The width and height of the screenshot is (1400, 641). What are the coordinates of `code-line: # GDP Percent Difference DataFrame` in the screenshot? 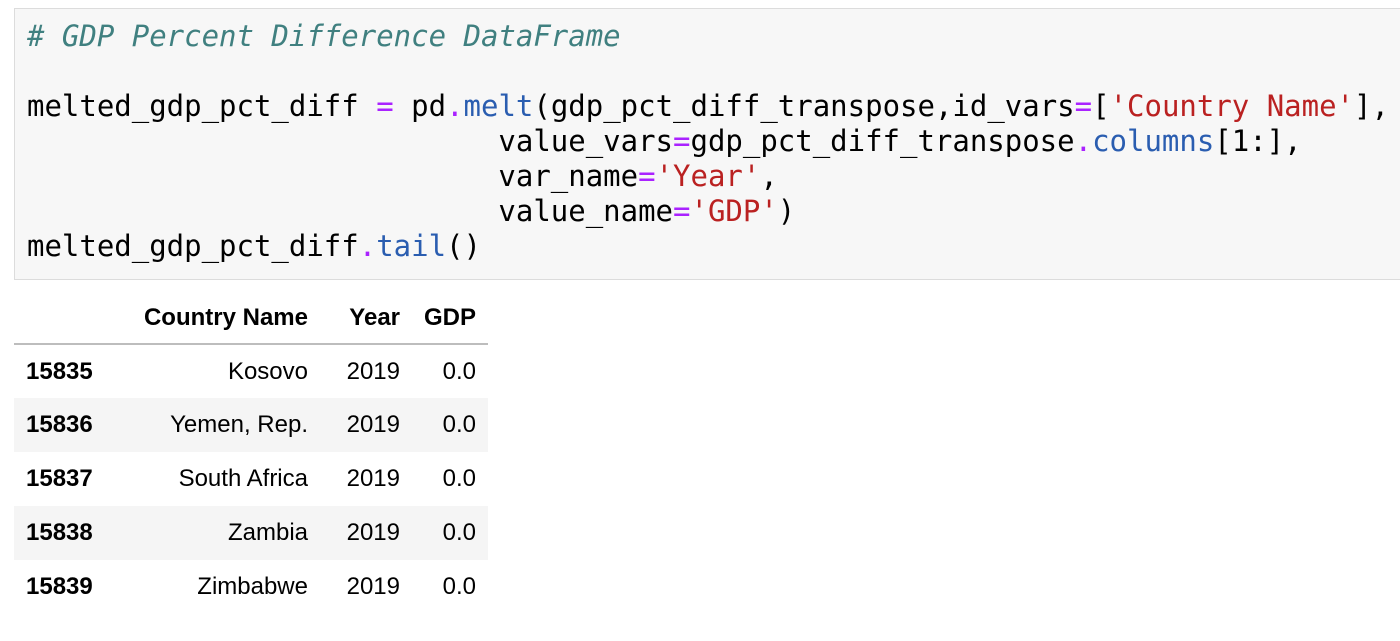 It's located at (708, 36).